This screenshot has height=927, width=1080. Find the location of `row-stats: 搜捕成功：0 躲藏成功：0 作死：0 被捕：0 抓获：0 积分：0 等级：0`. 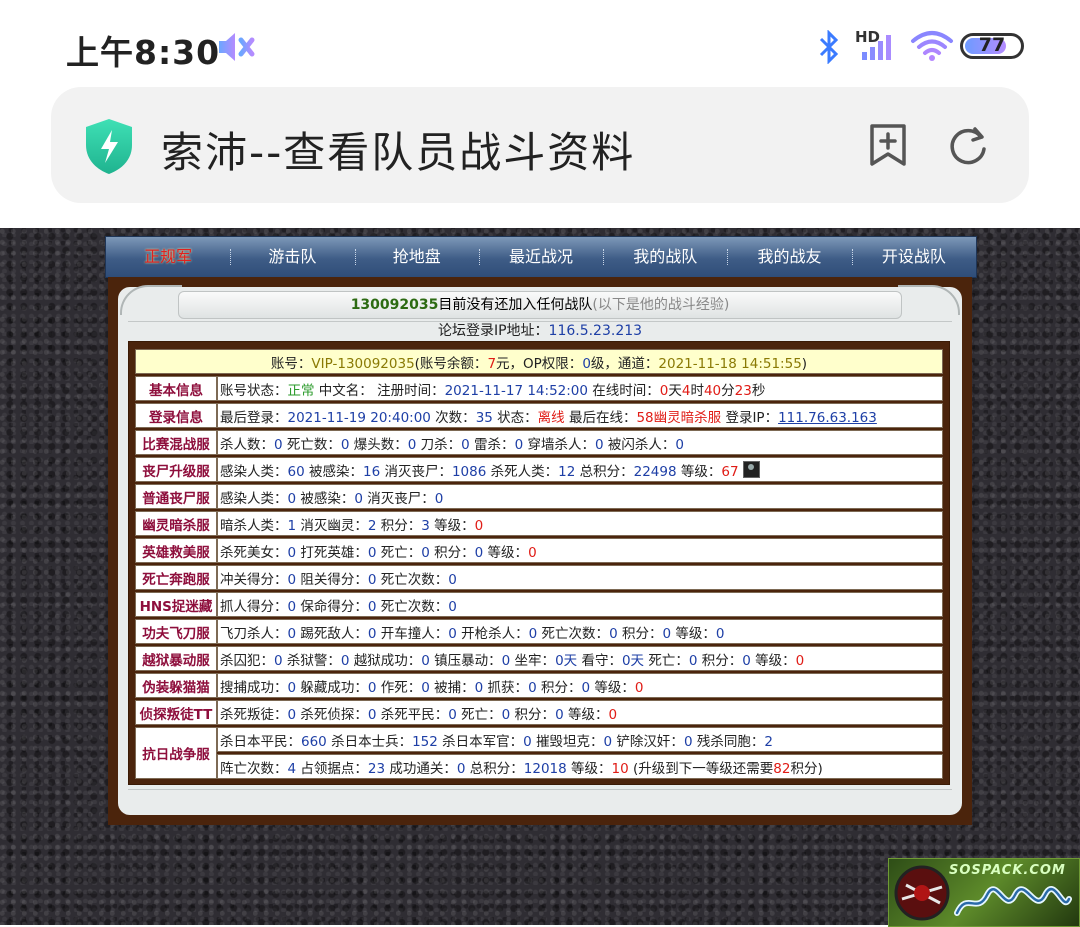

row-stats: 搜捕成功：0 躲藏成功：0 作死：0 被捕：0 抓获：0 积分：0 等级：0 is located at coordinates (580, 685).